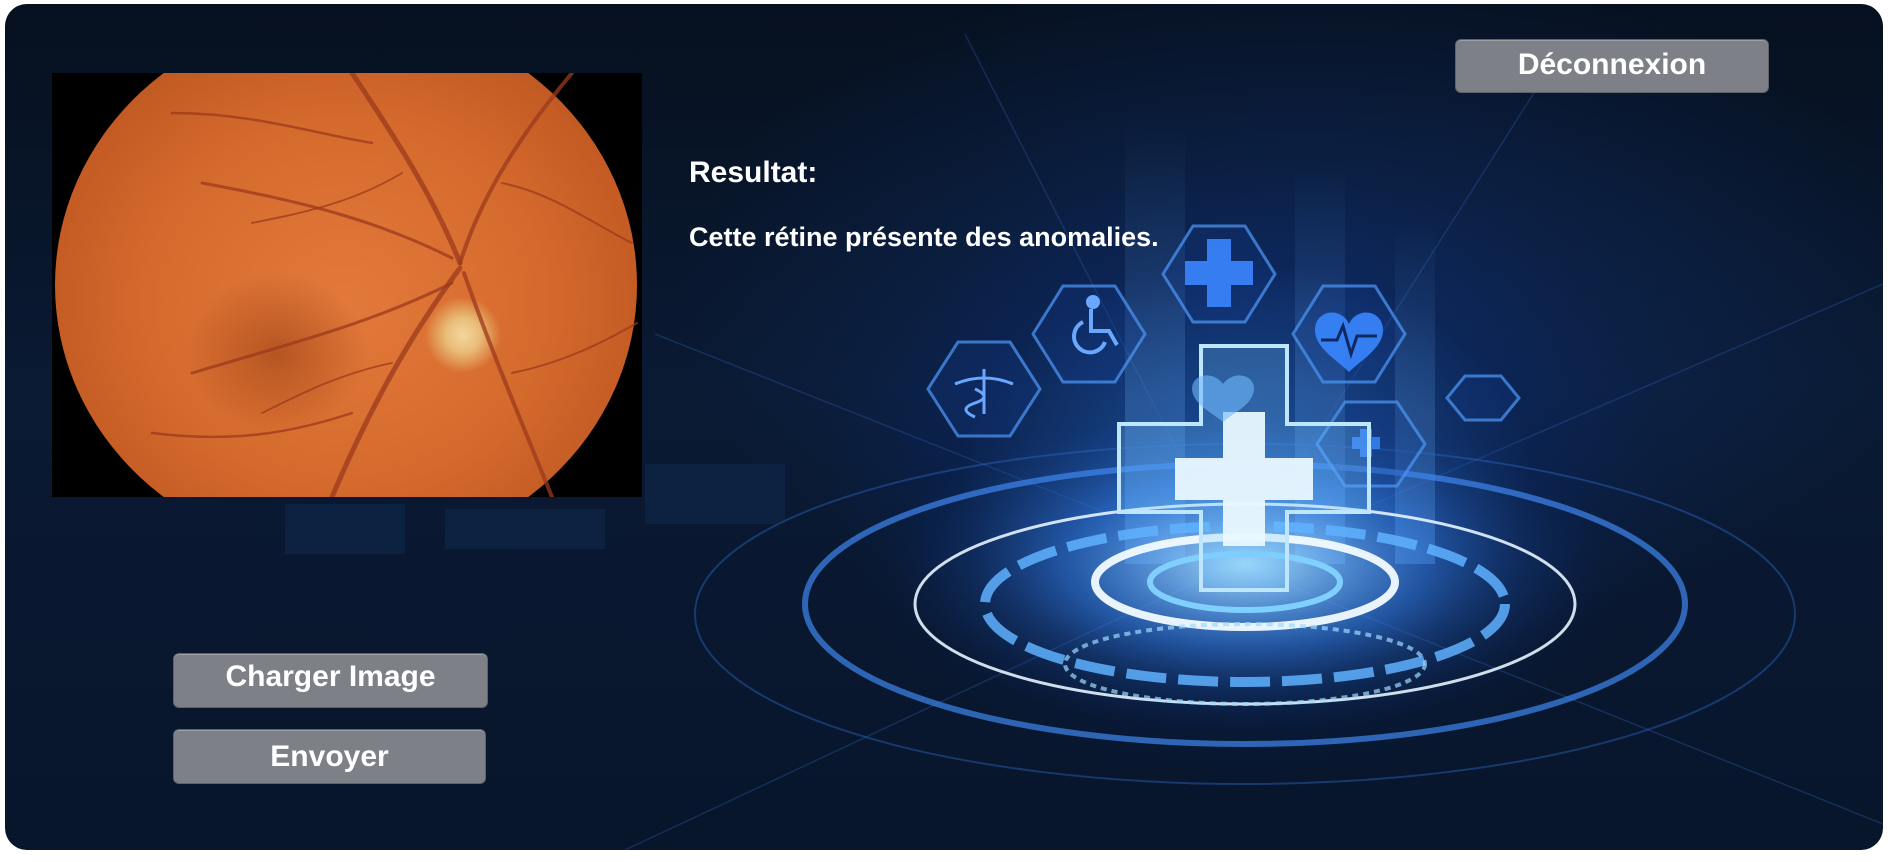 The height and width of the screenshot is (862, 1888). I want to click on result-message: Cette rétine présente des anomalies., so click(924, 237).